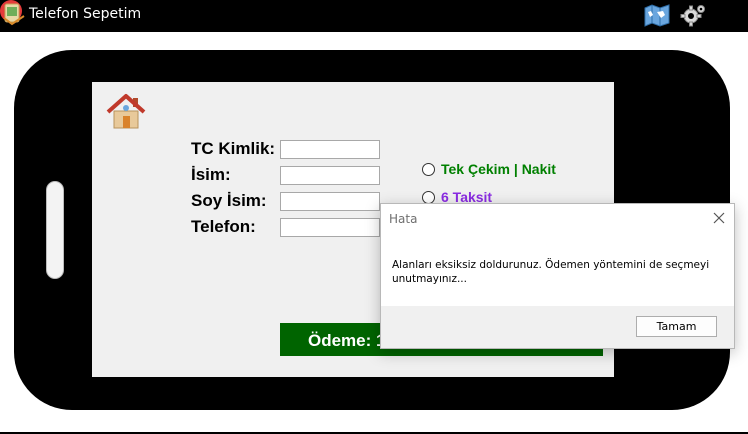  I want to click on radio-tek-cekim: Tek Çekim | Nakit, so click(489, 169).